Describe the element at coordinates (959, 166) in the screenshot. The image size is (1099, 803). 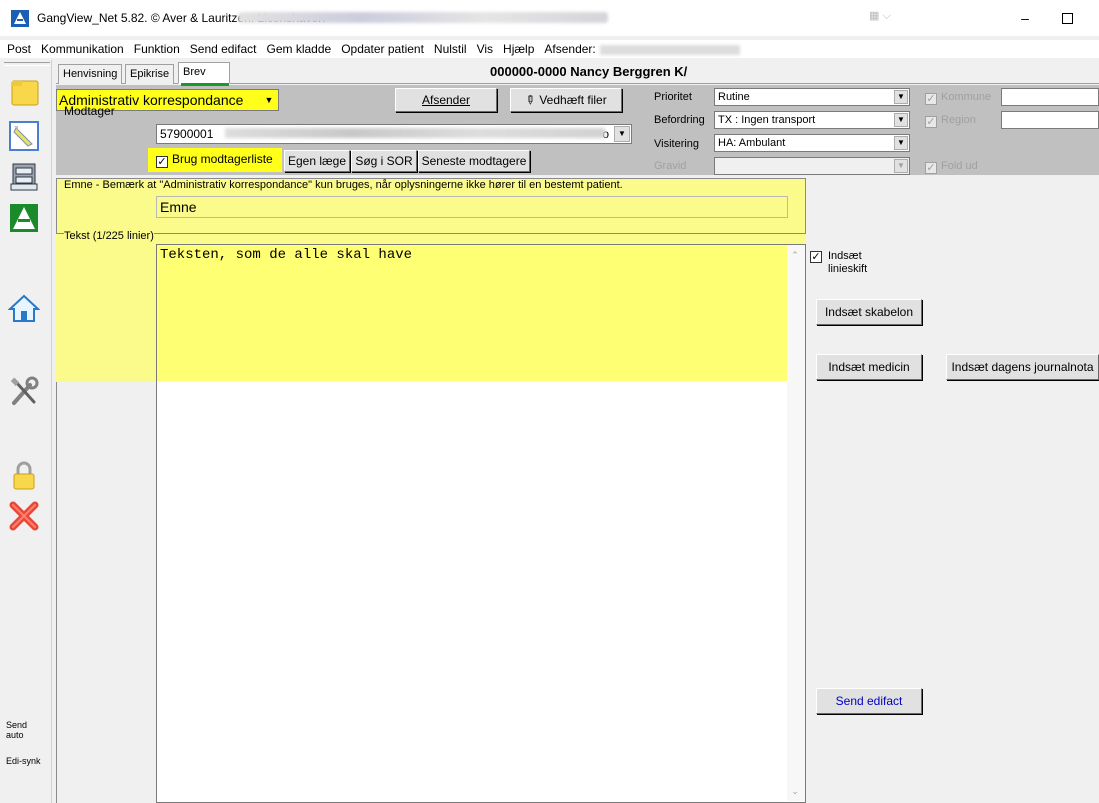
I see `fold-out-label: Fold ud` at that location.